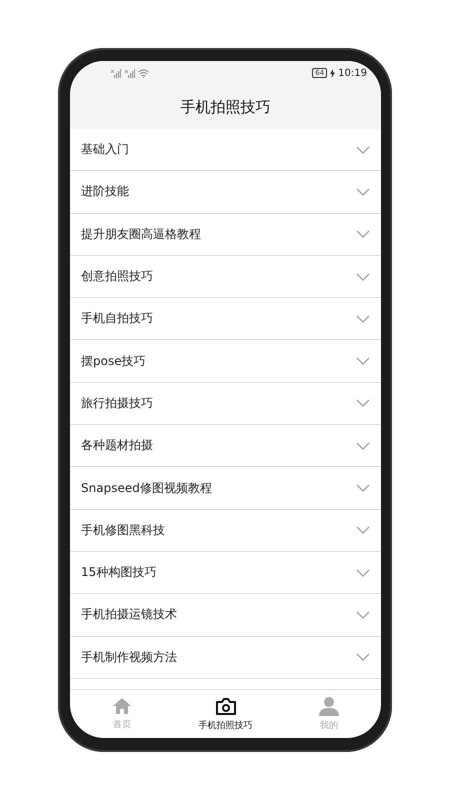 This screenshot has height=800, width=450. What do you see at coordinates (329, 706) in the screenshot?
I see `person-icon` at bounding box center [329, 706].